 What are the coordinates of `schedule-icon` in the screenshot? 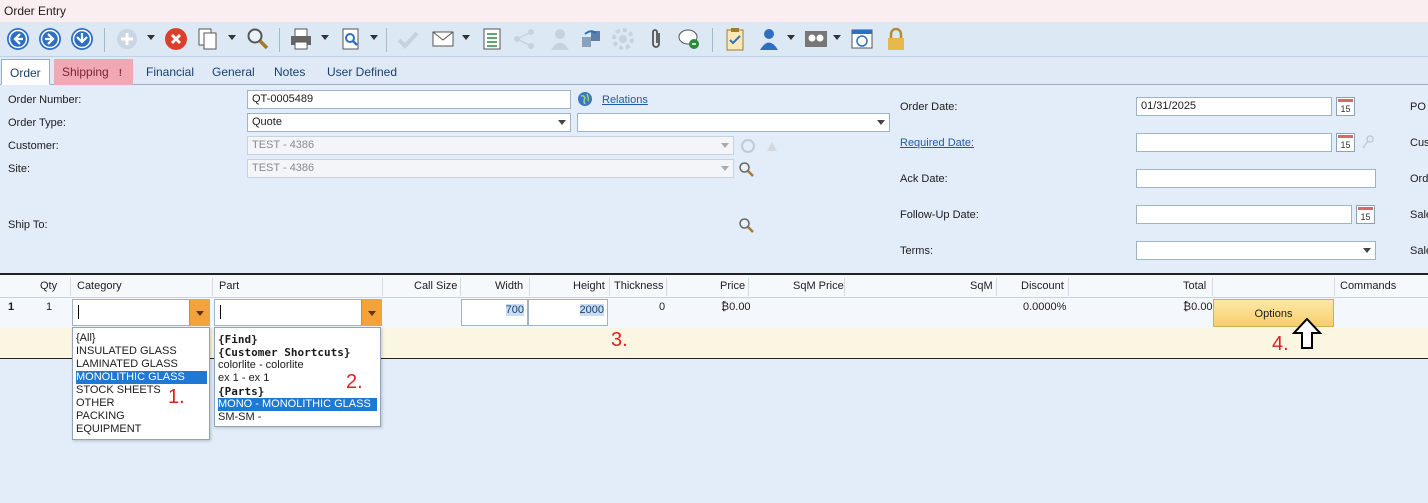 It's located at (862, 39).